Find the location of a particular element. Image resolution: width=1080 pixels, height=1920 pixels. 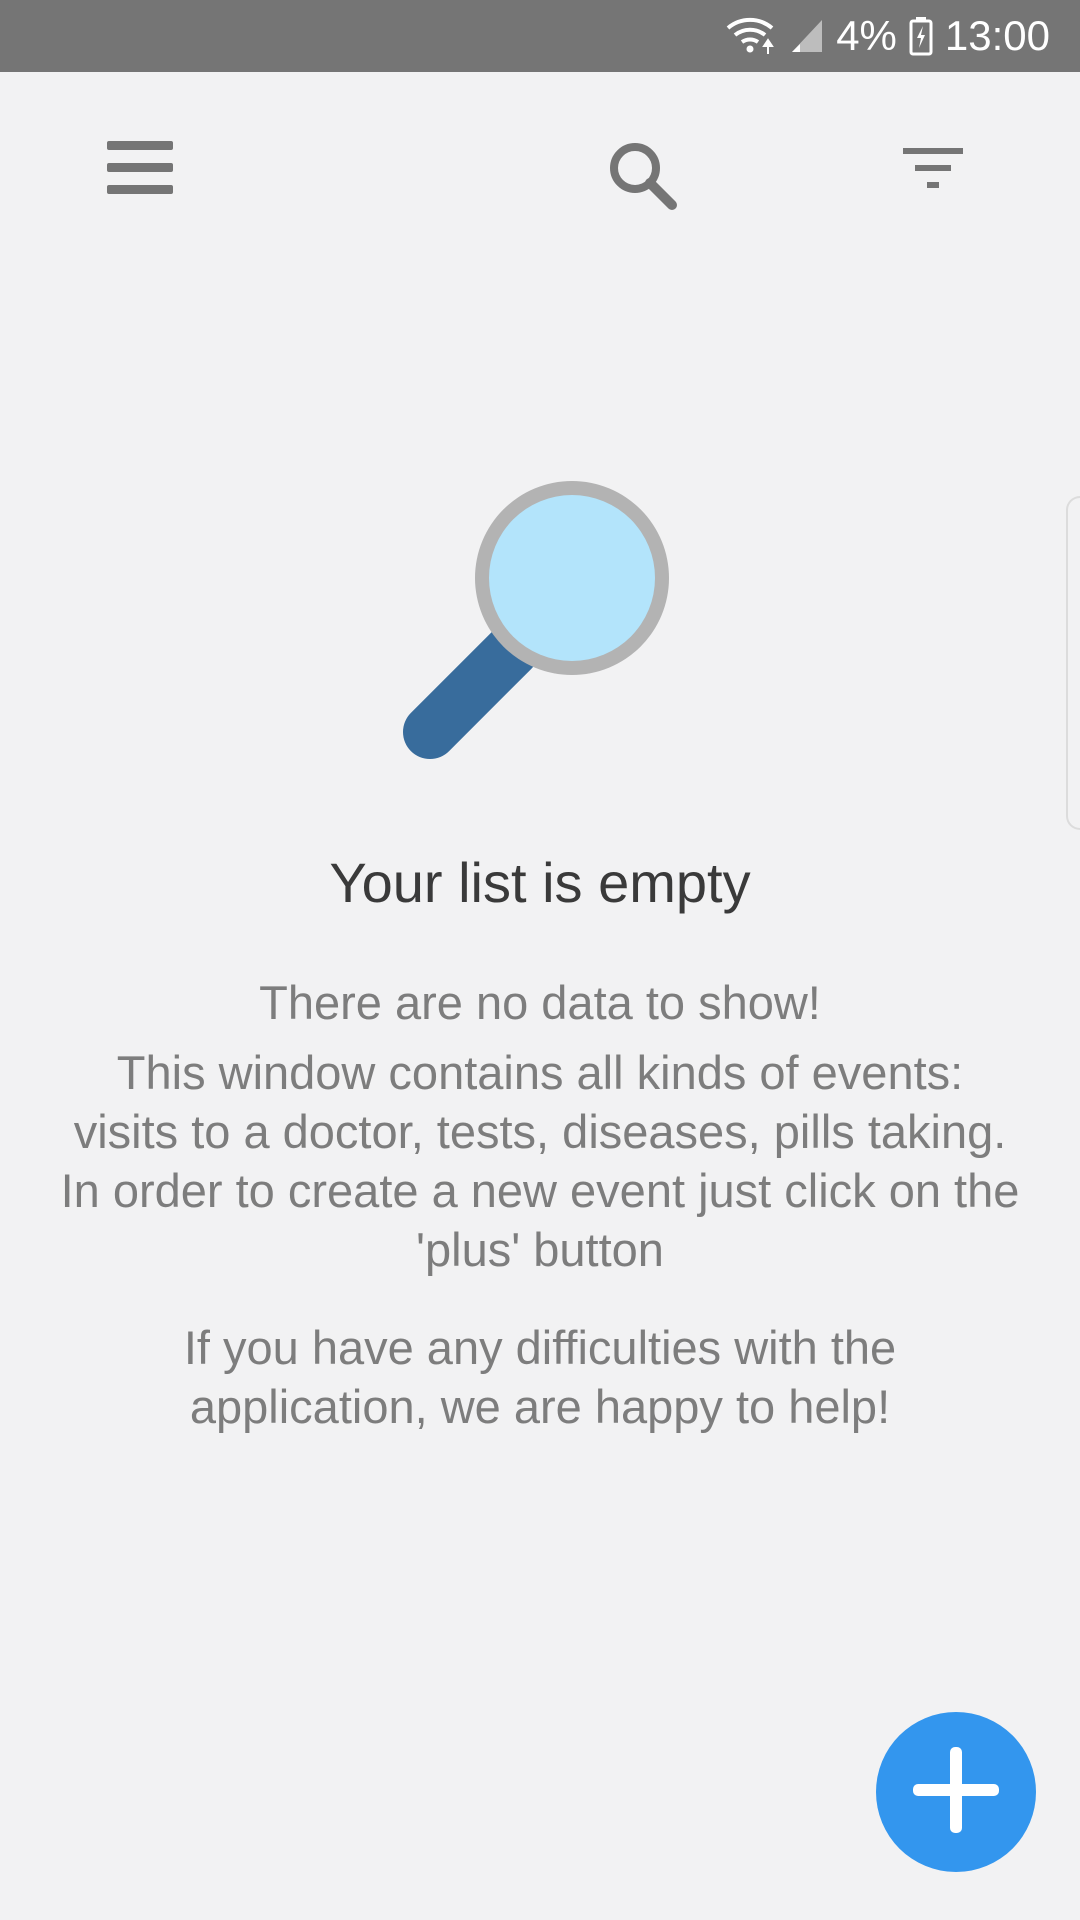

status-icons: 4% 13:00 is located at coordinates (888, 36).